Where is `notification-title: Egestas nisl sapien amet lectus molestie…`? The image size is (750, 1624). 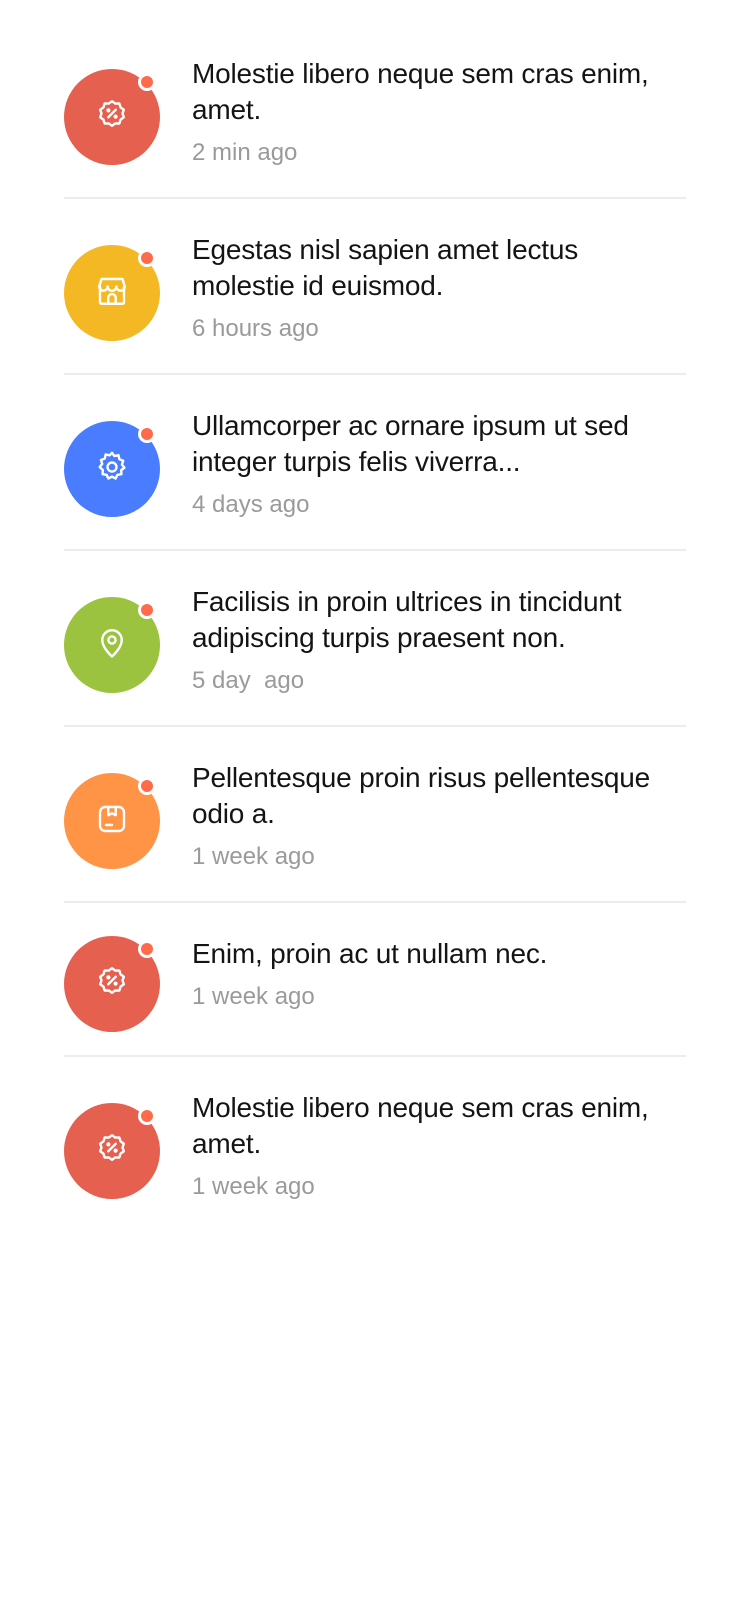
notification-title: Egestas nisl sapien amet lectus molestie… is located at coordinates (385, 267).